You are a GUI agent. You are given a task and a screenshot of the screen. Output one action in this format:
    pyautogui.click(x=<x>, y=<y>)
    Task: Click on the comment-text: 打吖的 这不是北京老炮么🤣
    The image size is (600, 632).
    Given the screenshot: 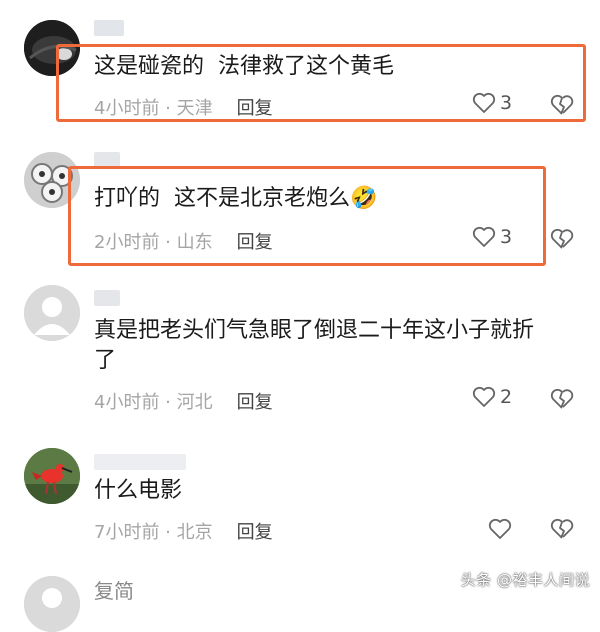 What is the action you would take?
    pyautogui.click(x=236, y=198)
    